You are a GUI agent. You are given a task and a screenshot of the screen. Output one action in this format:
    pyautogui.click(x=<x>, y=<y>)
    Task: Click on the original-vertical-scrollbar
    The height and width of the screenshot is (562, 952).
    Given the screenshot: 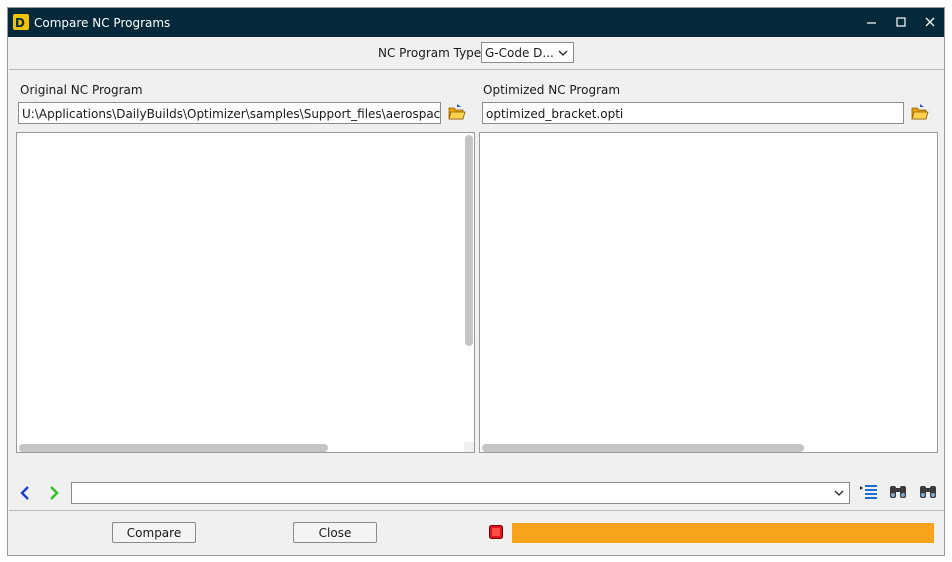 What is the action you would take?
    pyautogui.click(x=469, y=240)
    